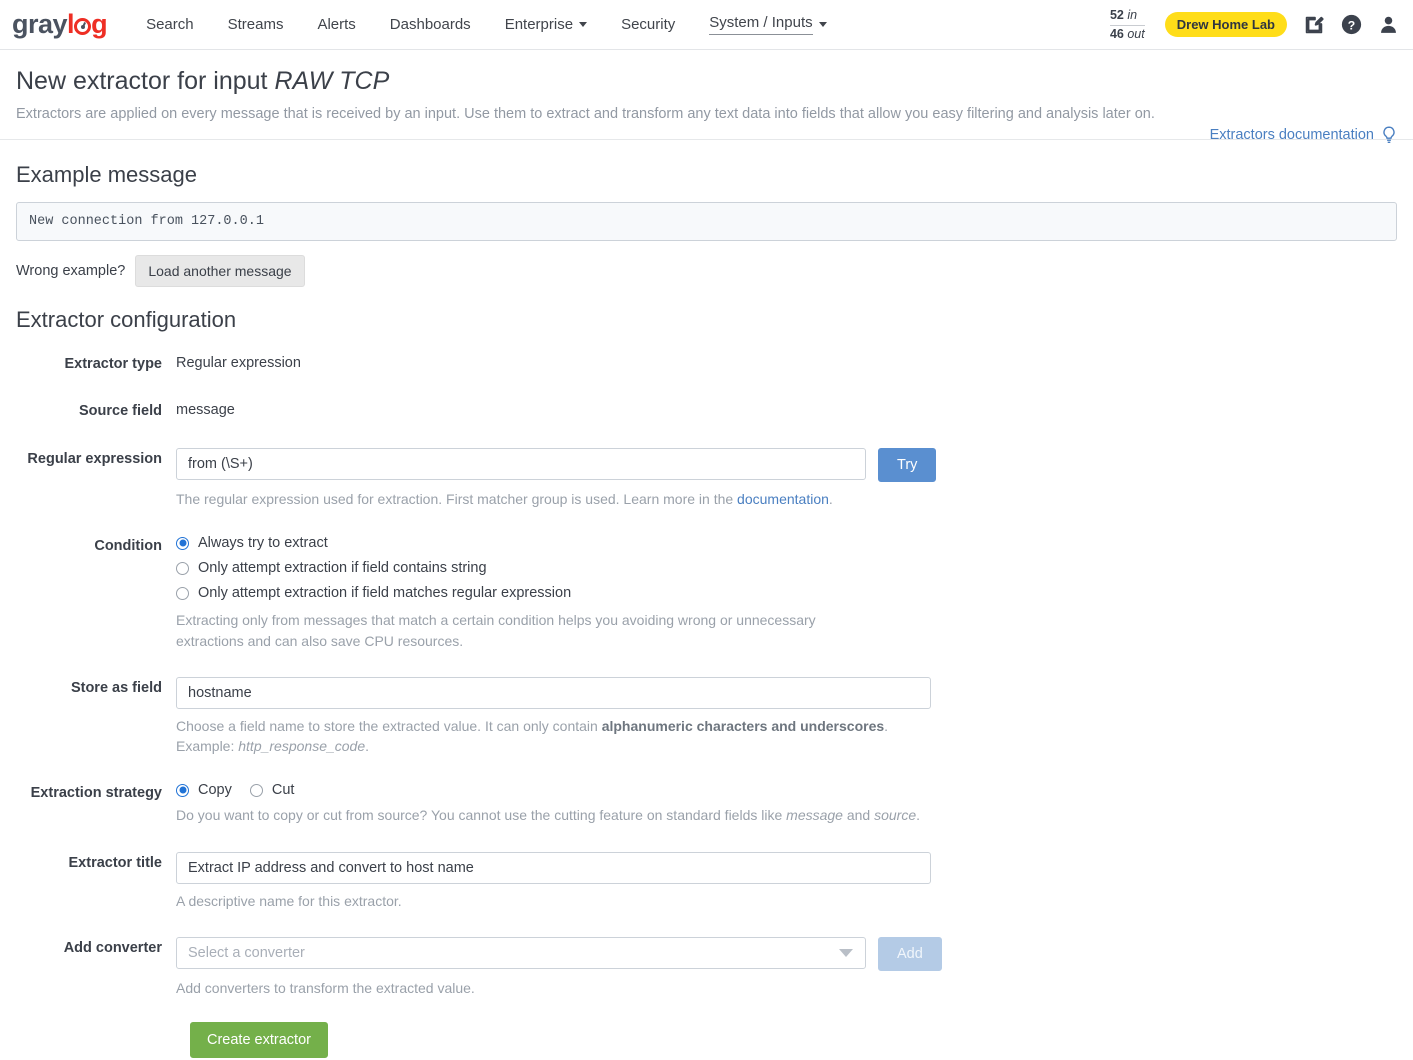 The height and width of the screenshot is (1060, 1413). What do you see at coordinates (182, 543) in the screenshot?
I see `radio-always-try-to-extract` at bounding box center [182, 543].